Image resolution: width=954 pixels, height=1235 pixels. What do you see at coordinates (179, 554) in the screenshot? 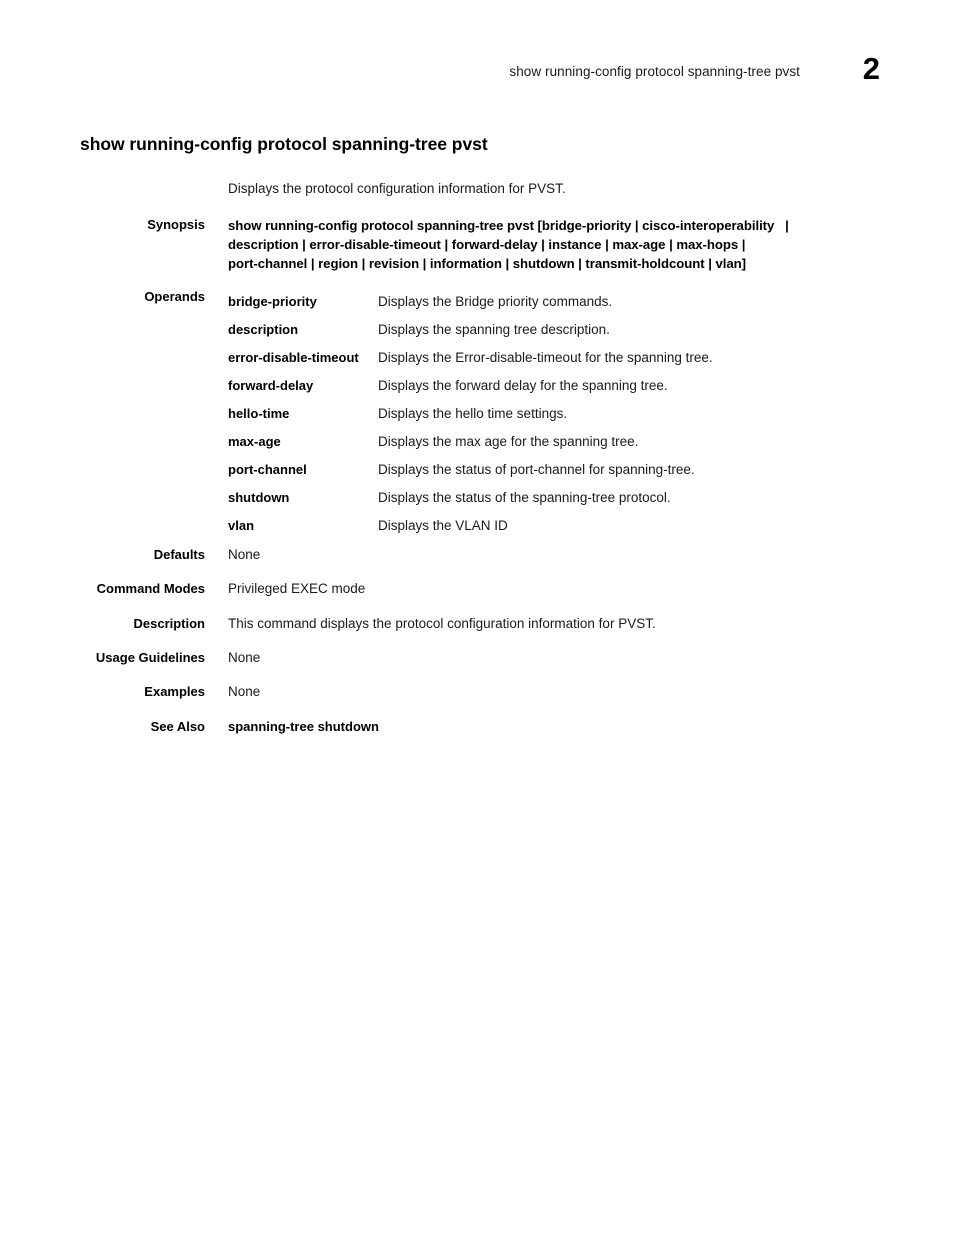
I see `section-label-defaults: Defaults` at bounding box center [179, 554].